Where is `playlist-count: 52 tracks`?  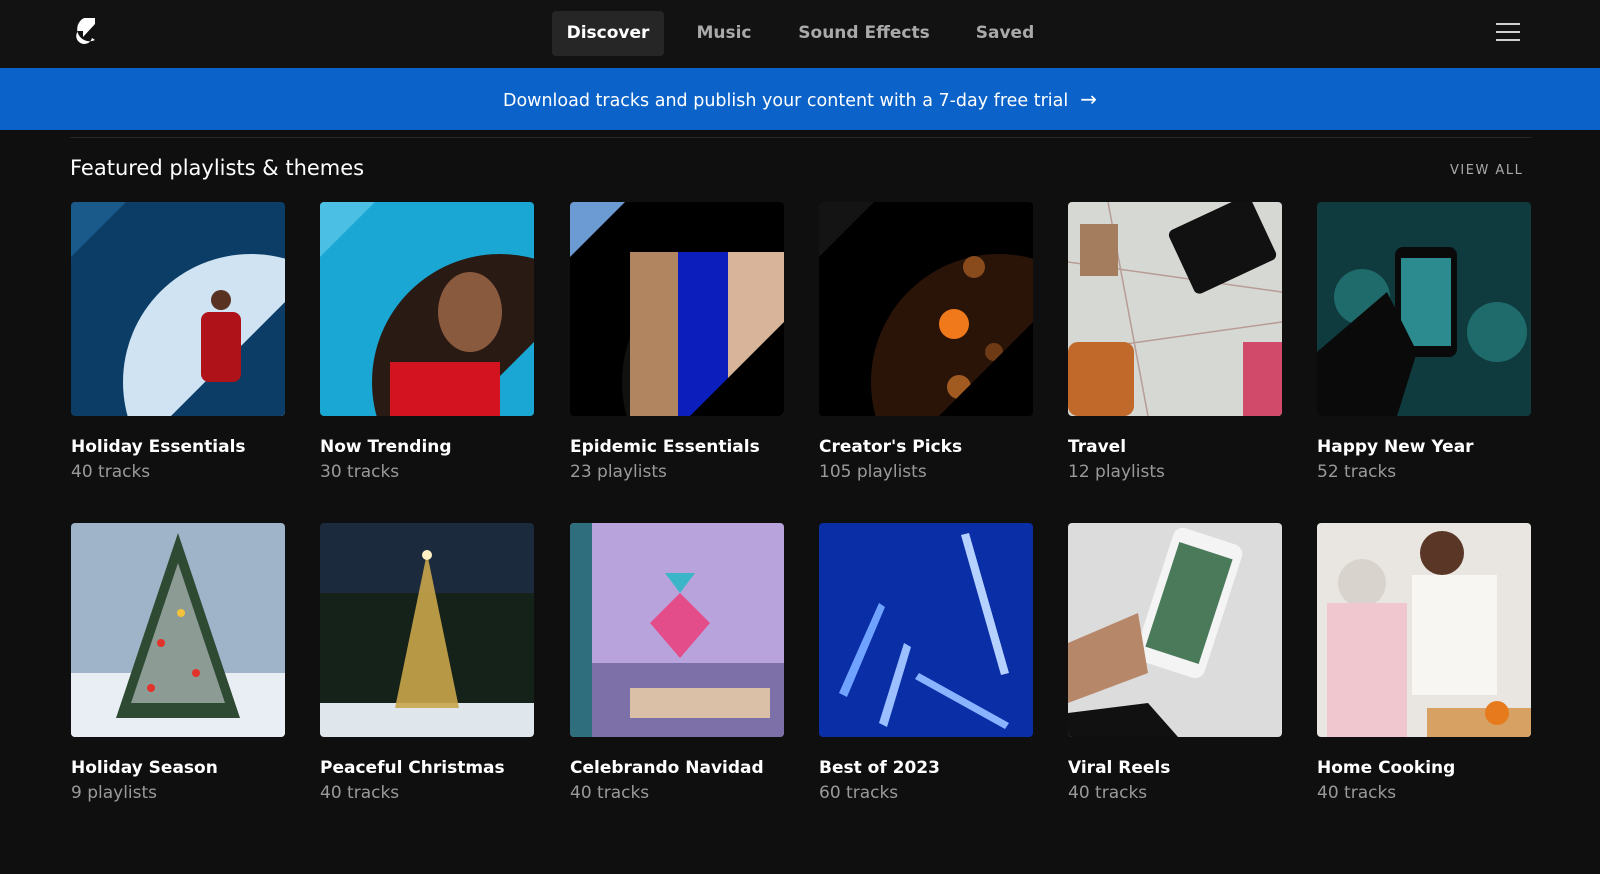
playlist-count: 52 tracks is located at coordinates (1357, 472).